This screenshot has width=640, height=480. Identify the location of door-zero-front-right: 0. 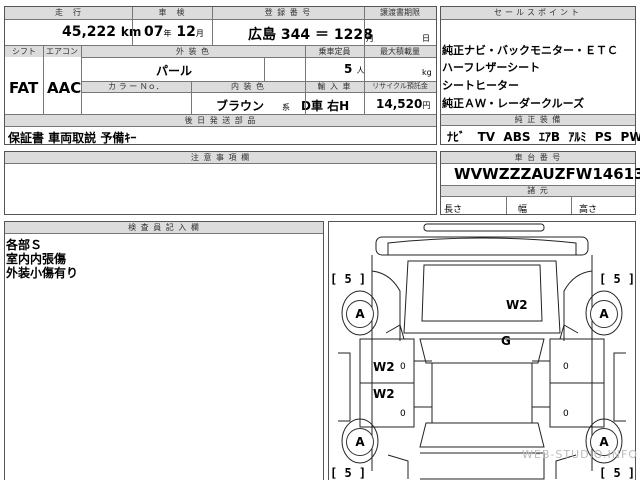
(566, 367).